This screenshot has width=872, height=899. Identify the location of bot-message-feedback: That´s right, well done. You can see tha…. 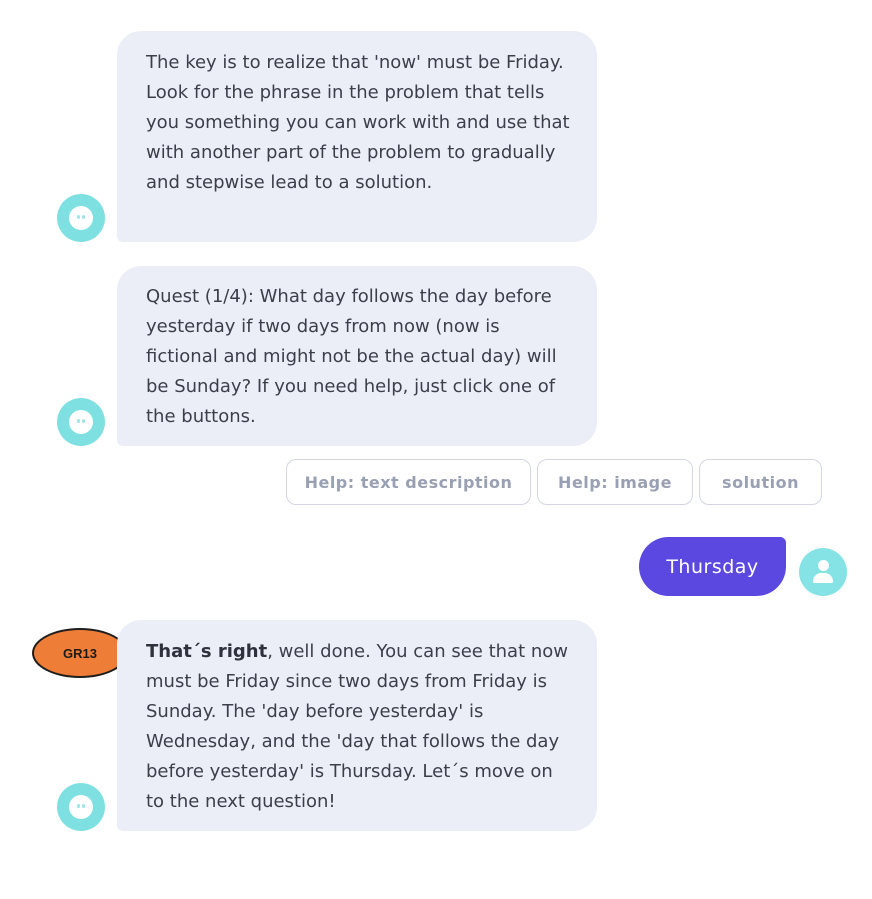
(357, 725).